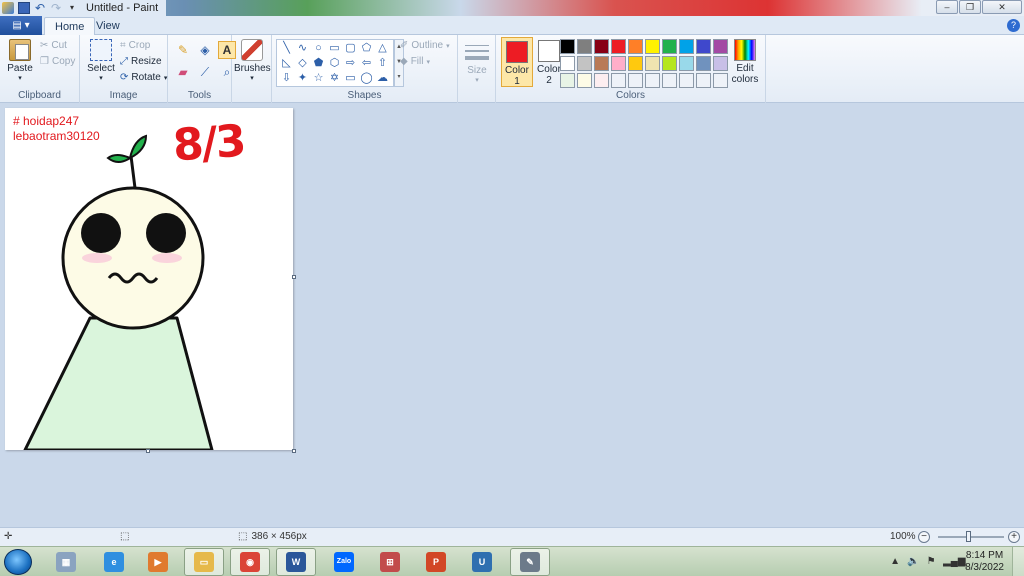 This screenshot has height=576, width=1024. Describe the element at coordinates (183, 50) in the screenshot. I see `pencil-icon: ✎` at that location.